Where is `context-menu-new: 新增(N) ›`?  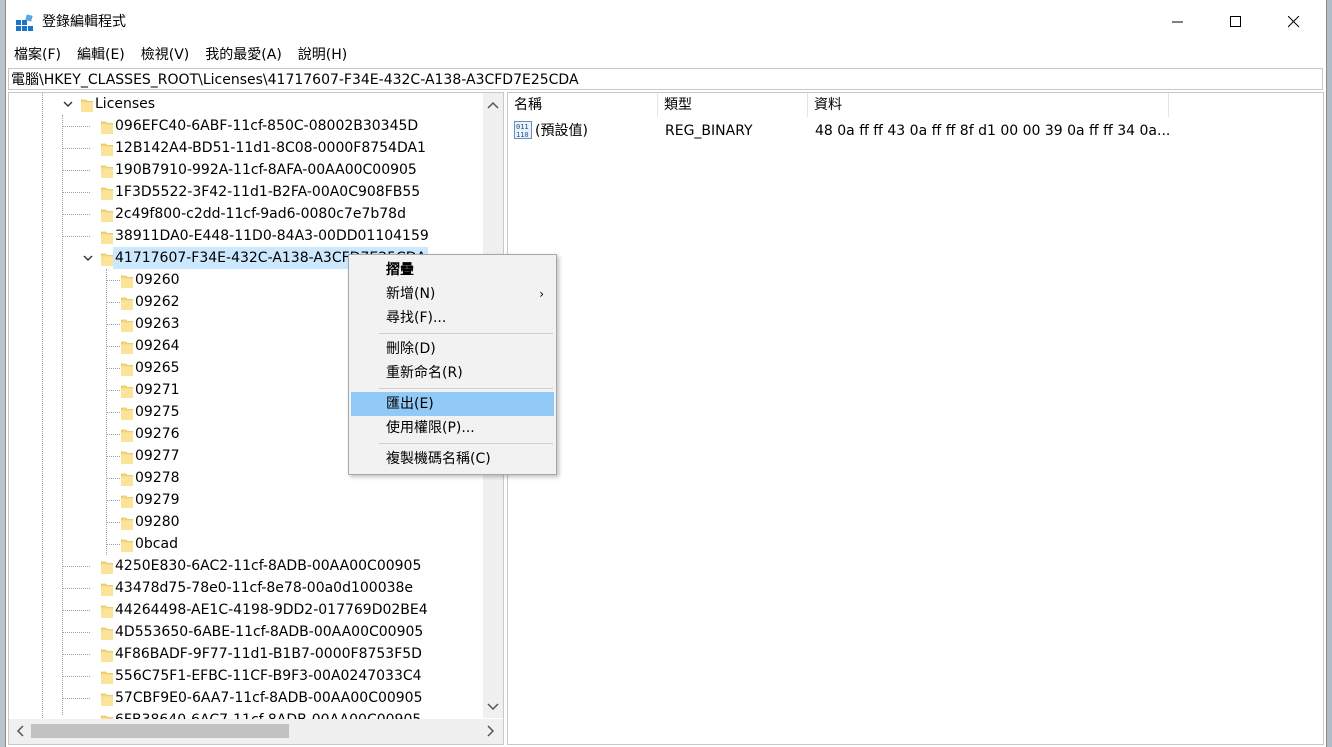 context-menu-new: 新增(N) › is located at coordinates (452, 294).